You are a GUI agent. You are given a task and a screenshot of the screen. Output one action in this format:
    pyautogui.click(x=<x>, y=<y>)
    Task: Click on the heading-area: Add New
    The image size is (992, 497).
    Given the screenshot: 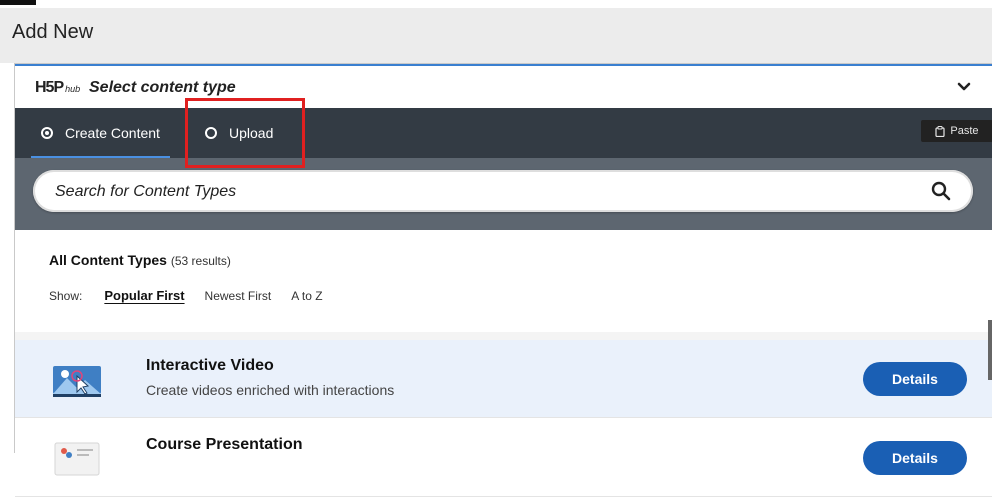 What is the action you would take?
    pyautogui.click(x=496, y=35)
    